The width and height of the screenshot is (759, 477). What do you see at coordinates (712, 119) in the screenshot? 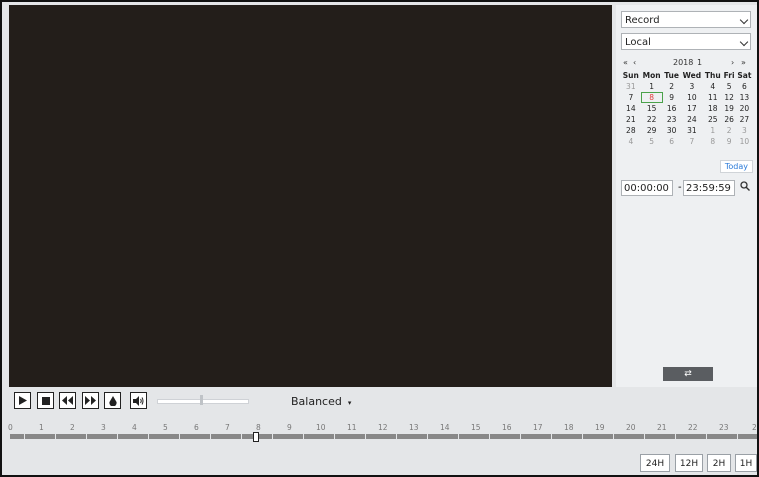
I see `calendar-day: 25` at bounding box center [712, 119].